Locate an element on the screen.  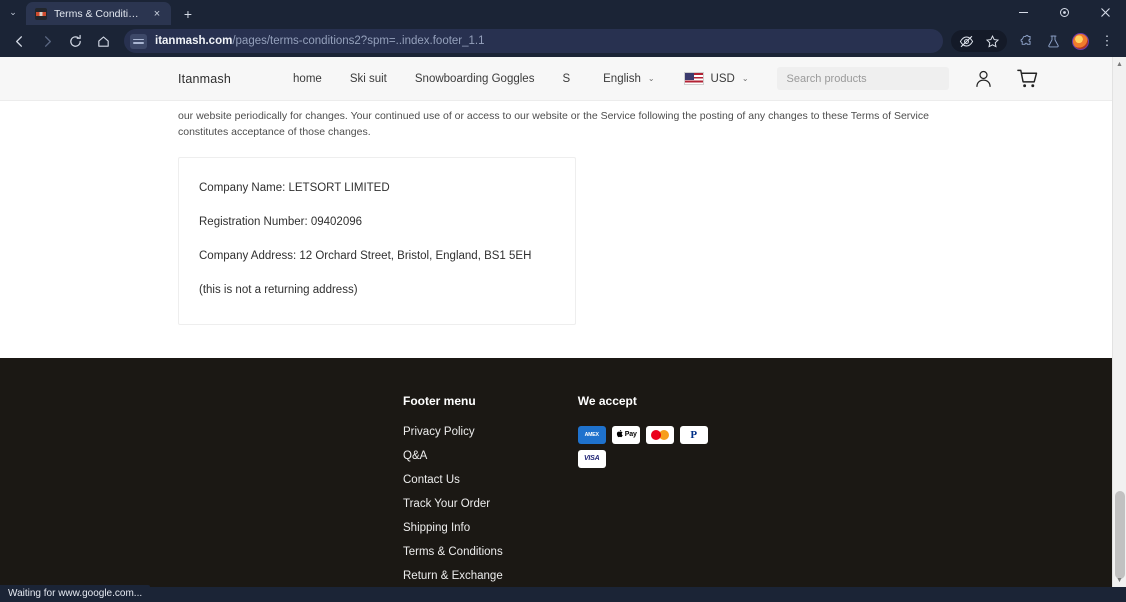
browser-tab: Terms & Conditions × is located at coordinates (98, 13).